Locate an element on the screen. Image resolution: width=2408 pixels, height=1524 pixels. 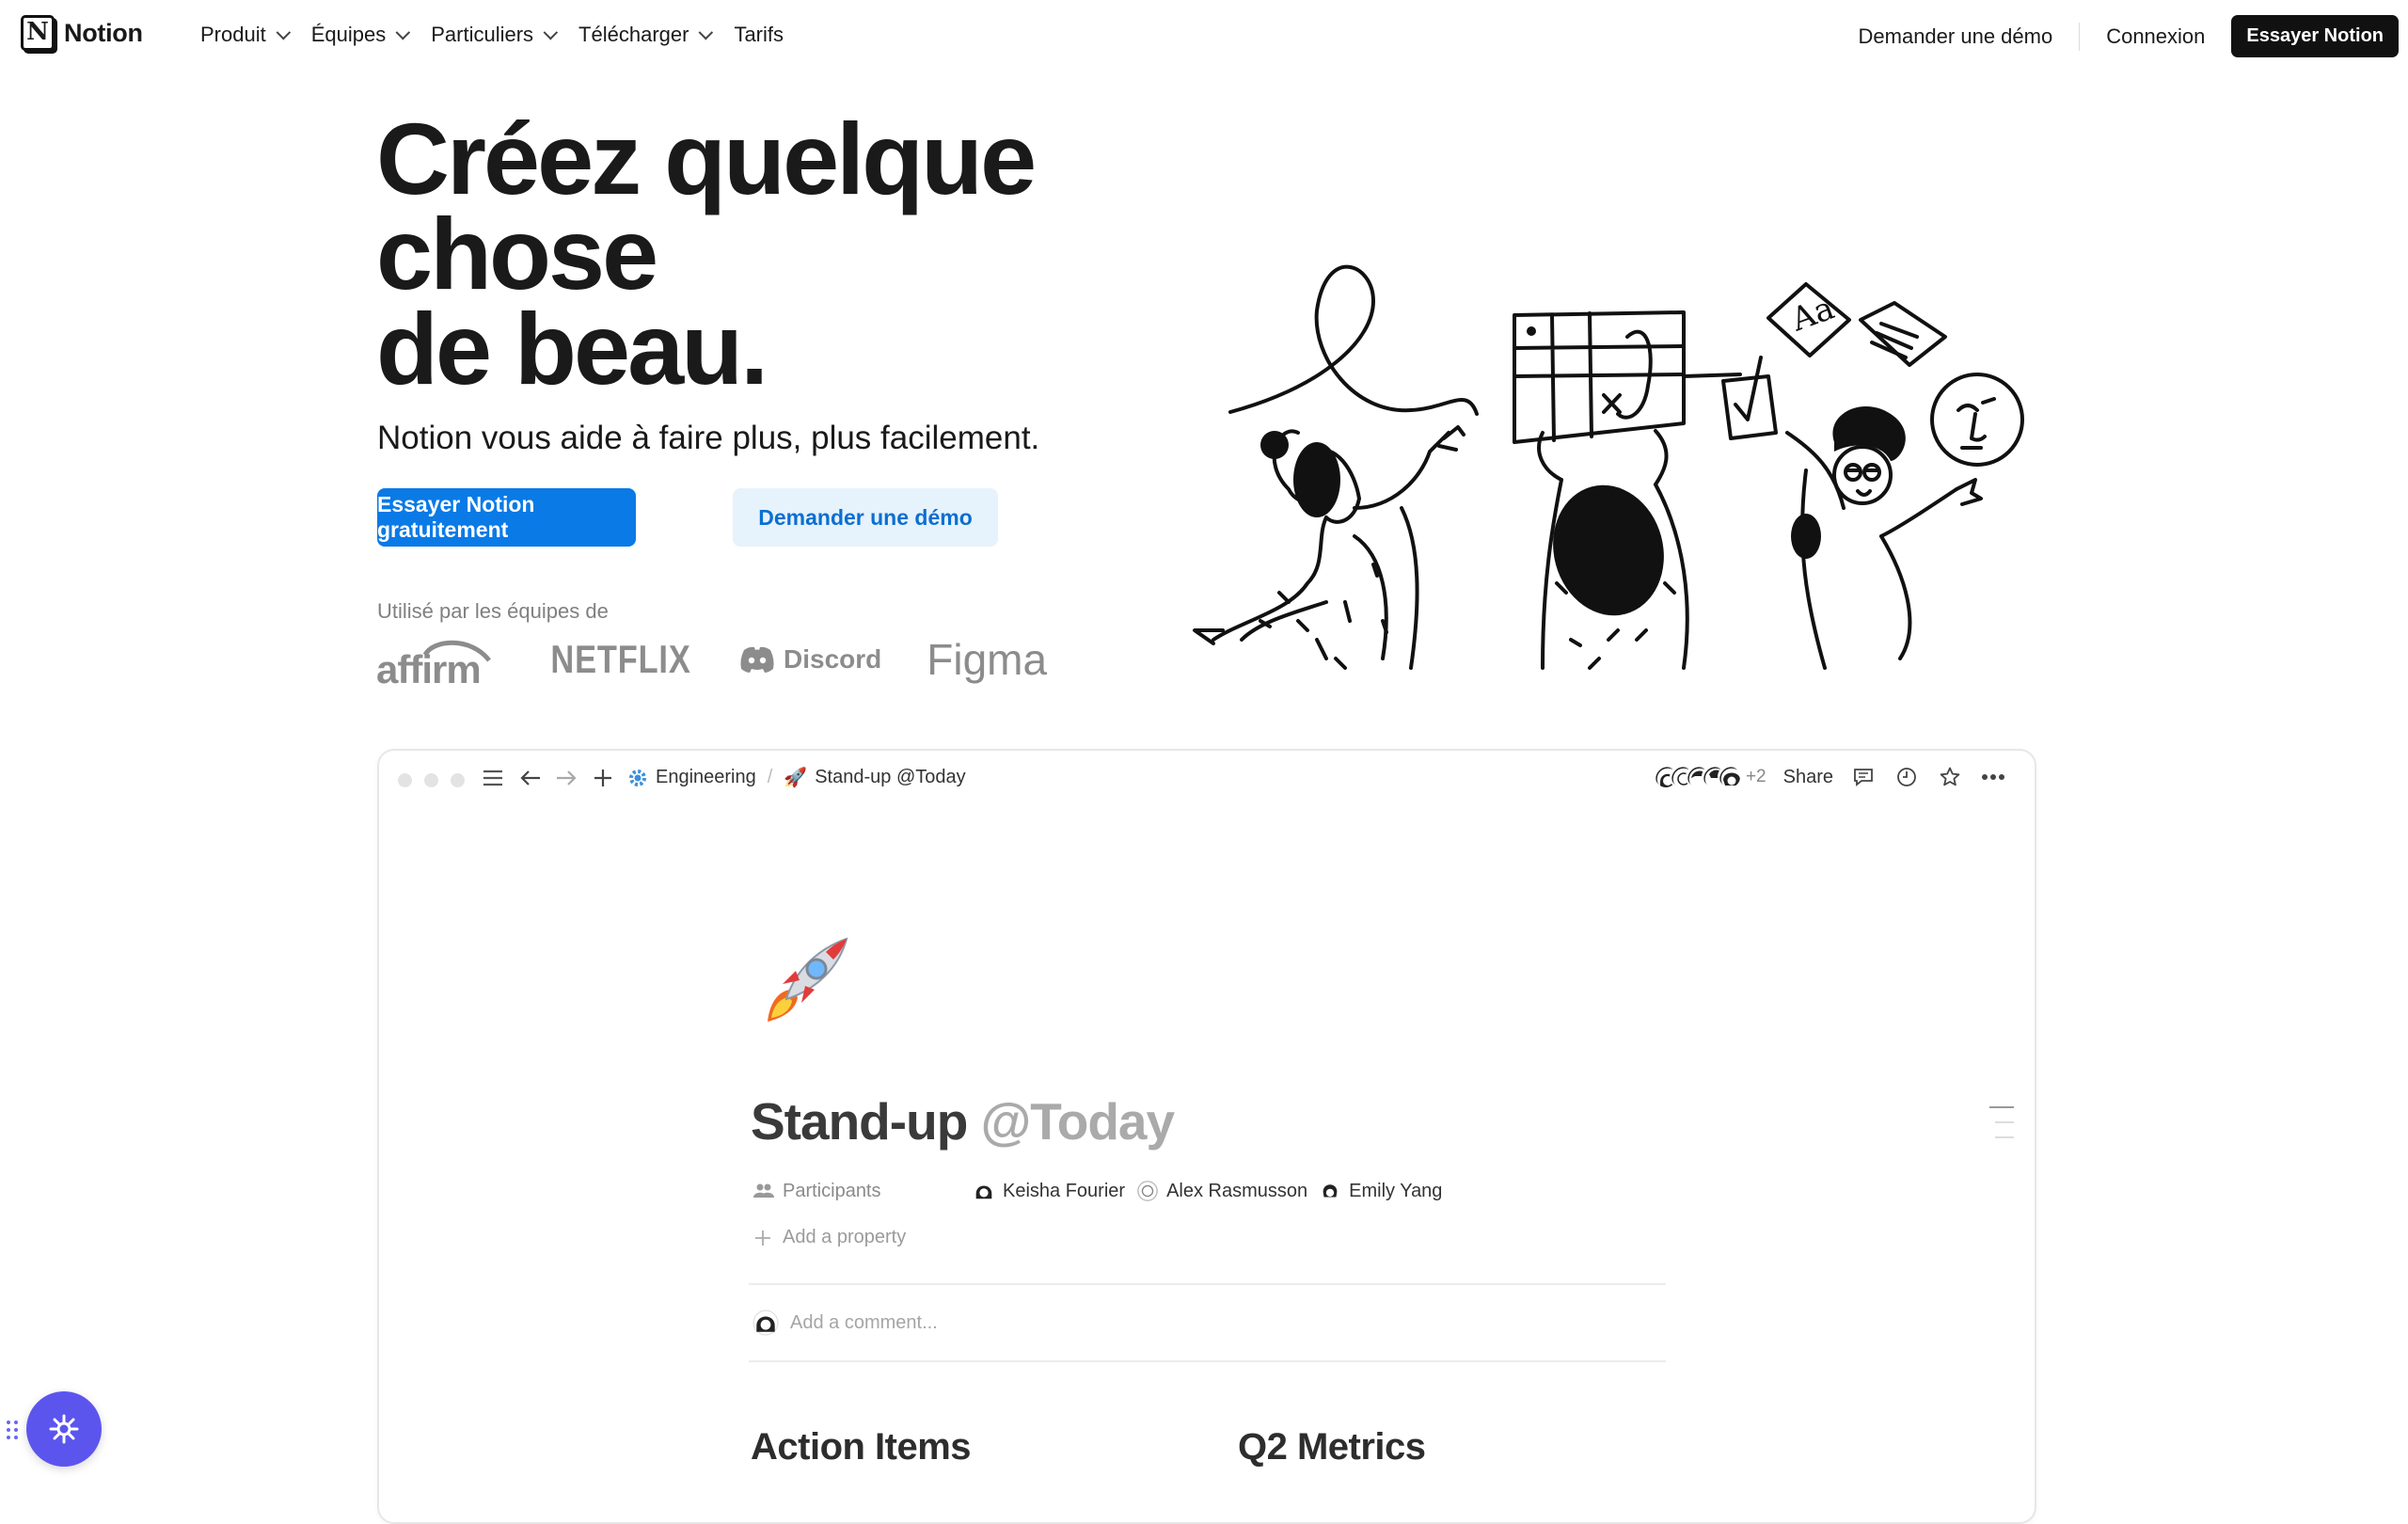
add-property-button: Add a property is located at coordinates (830, 1238).